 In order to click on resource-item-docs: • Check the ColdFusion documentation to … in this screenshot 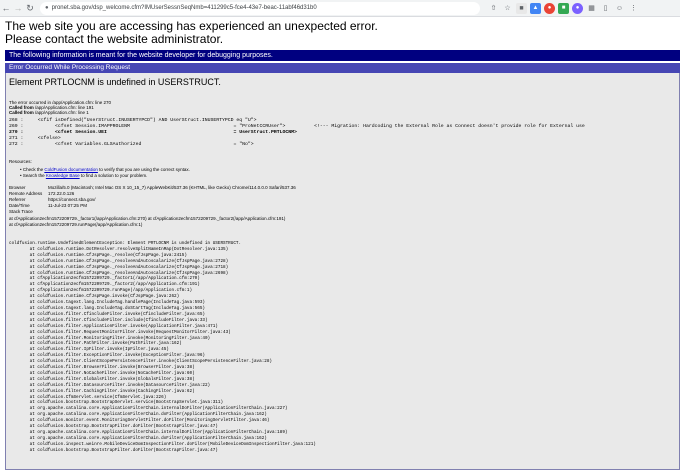, I will do `click(105, 169)`.